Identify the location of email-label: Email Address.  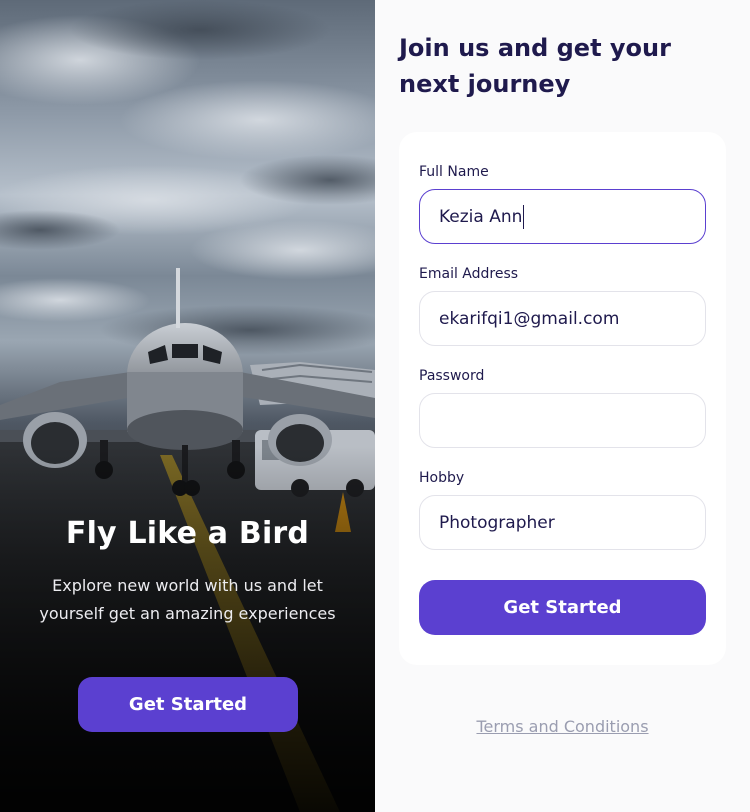
(469, 274).